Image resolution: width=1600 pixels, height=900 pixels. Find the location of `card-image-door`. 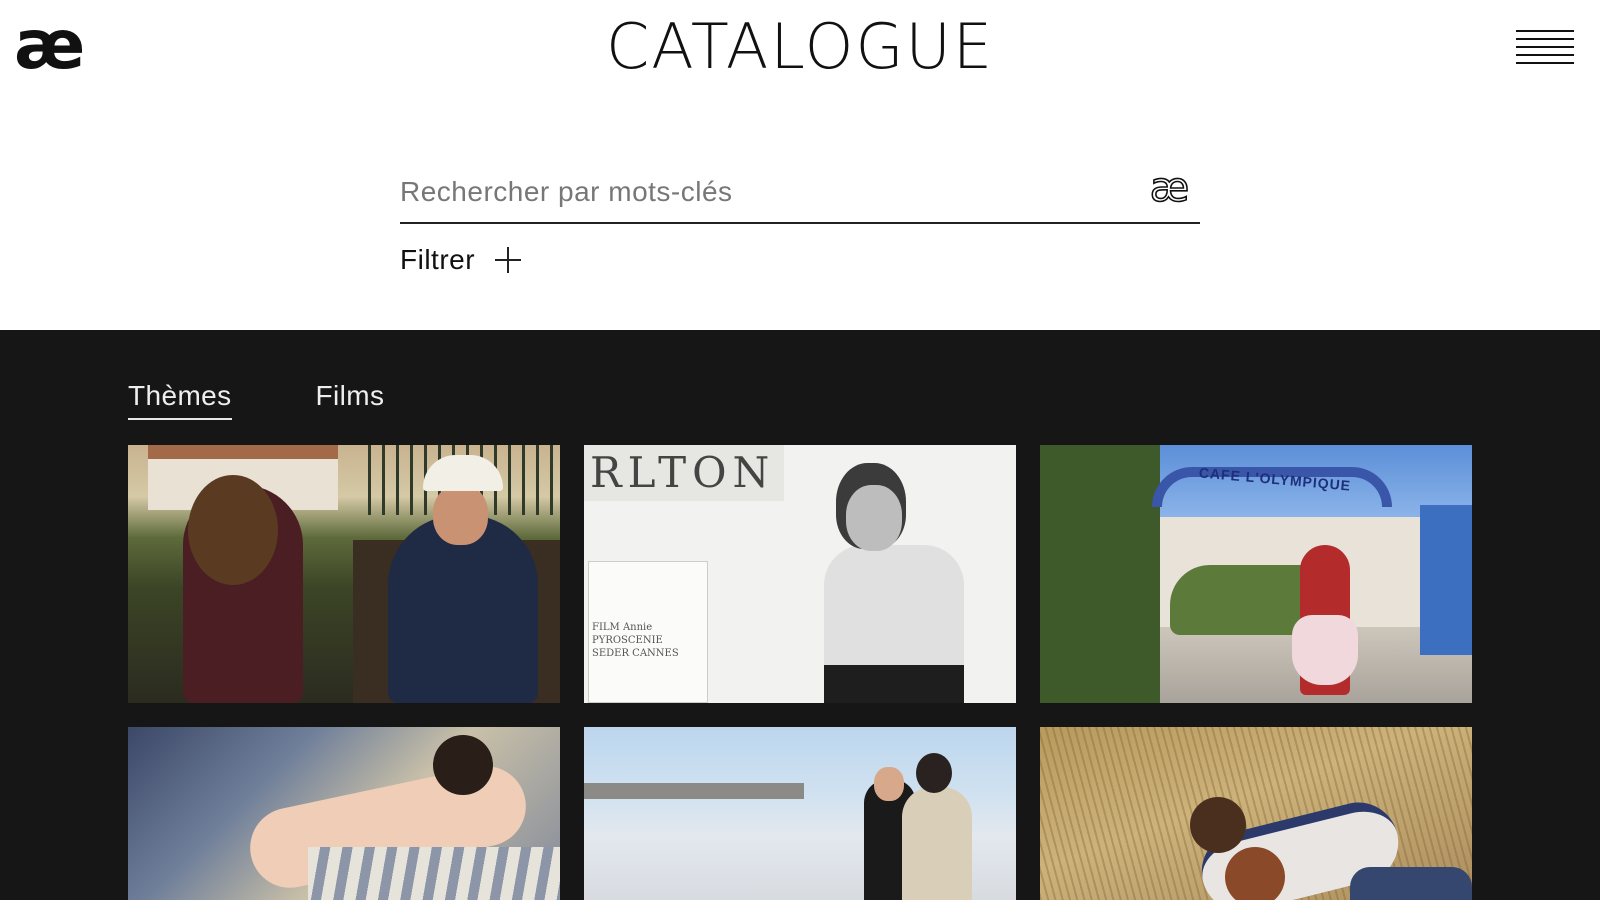

card-image-door is located at coordinates (1446, 580).